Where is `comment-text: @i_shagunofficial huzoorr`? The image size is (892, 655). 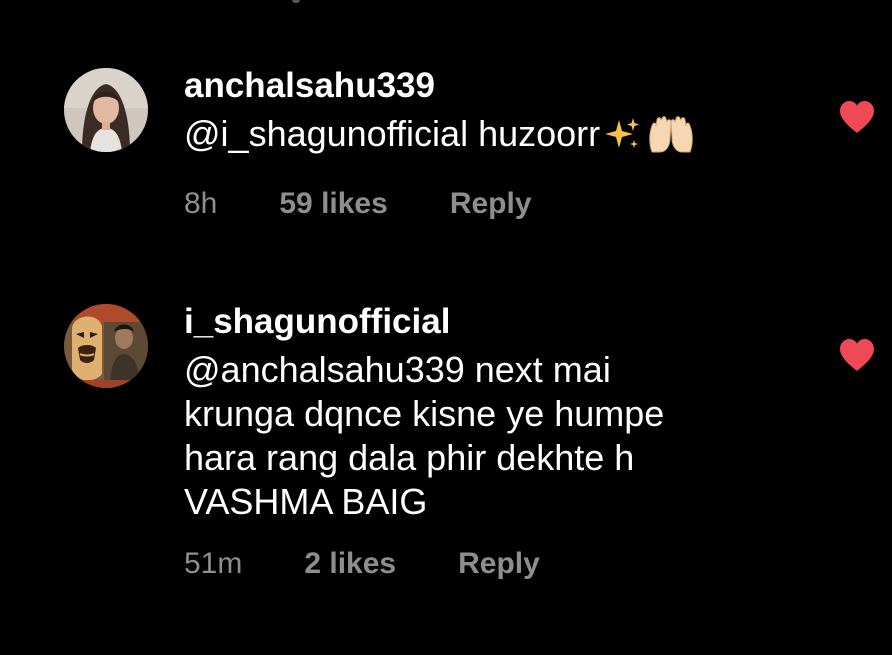 comment-text: @i_shagunofficial huzoorr is located at coordinates (494, 138).